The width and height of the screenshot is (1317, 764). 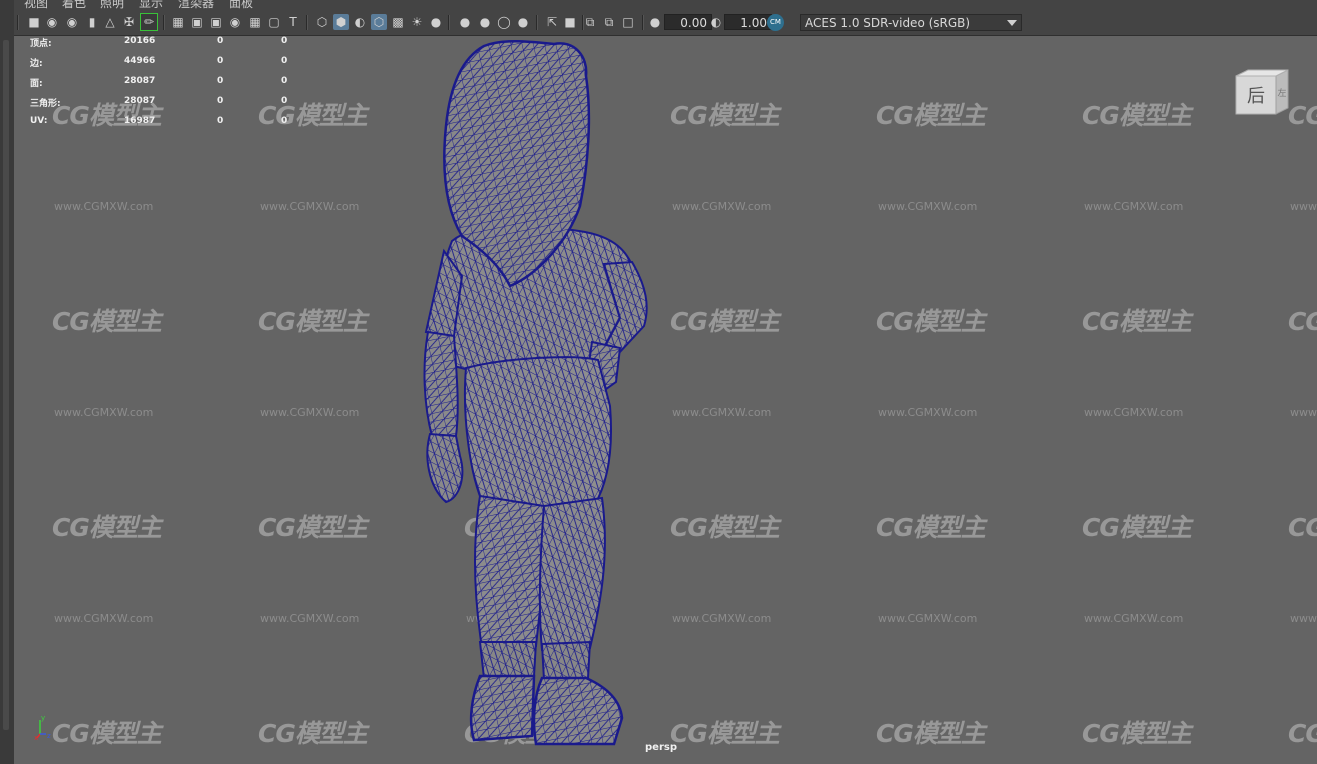 I want to click on flat-shade-icon: ◐, so click(x=360, y=22).